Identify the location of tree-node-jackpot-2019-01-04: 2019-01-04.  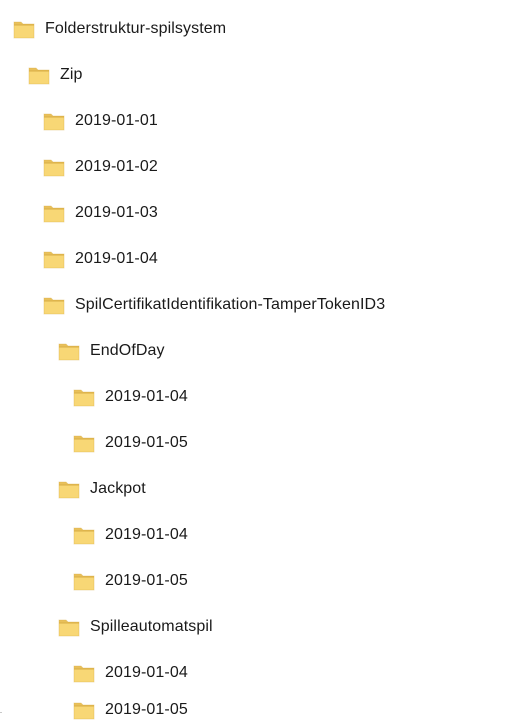
(130, 535).